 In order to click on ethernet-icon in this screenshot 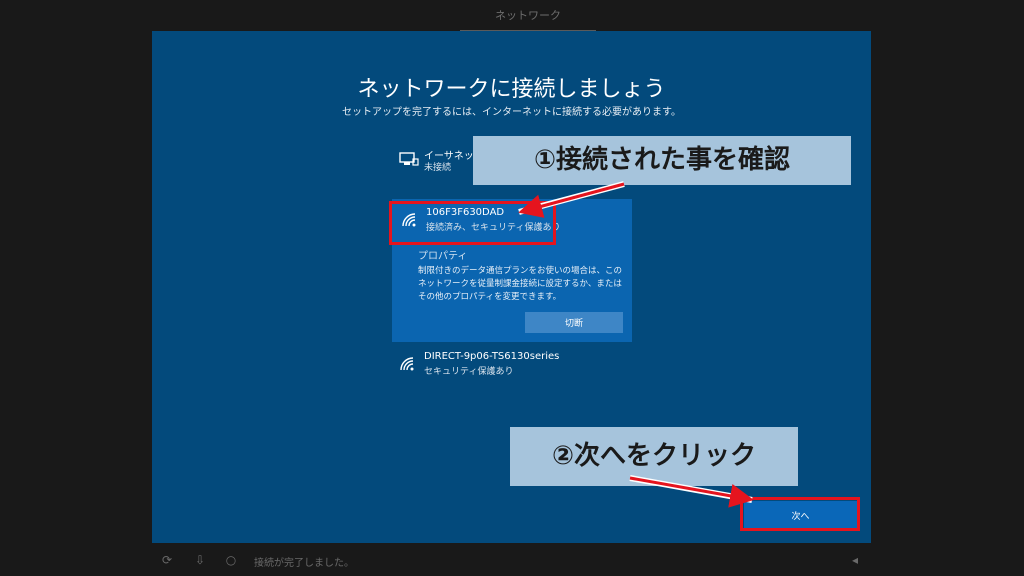, I will do `click(409, 159)`.